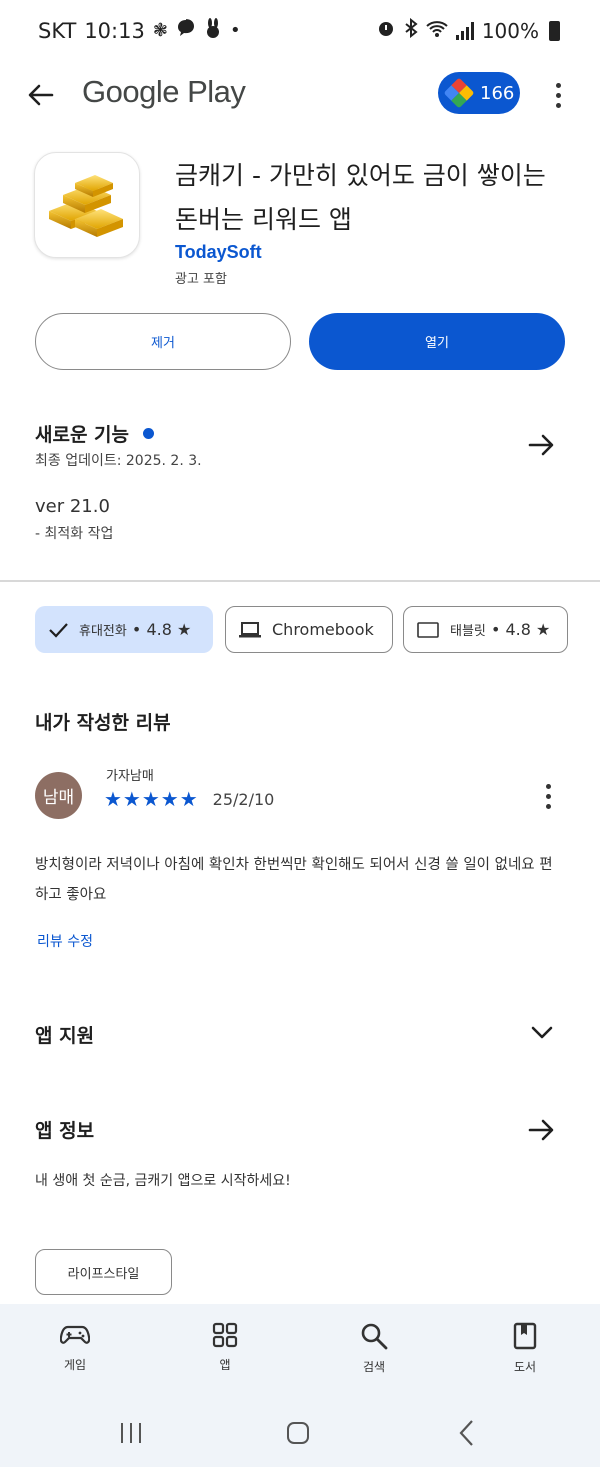 Image resolution: width=600 pixels, height=1467 pixels. I want to click on battery-icon, so click(554, 30).